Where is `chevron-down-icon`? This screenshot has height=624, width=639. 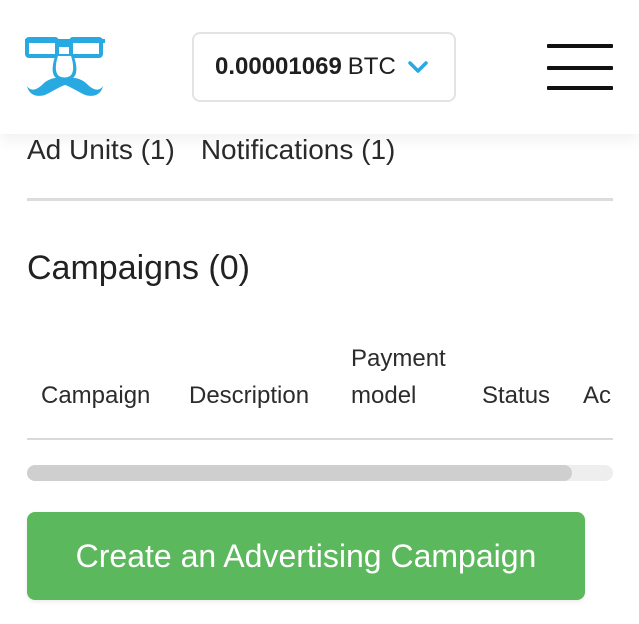 chevron-down-icon is located at coordinates (418, 67).